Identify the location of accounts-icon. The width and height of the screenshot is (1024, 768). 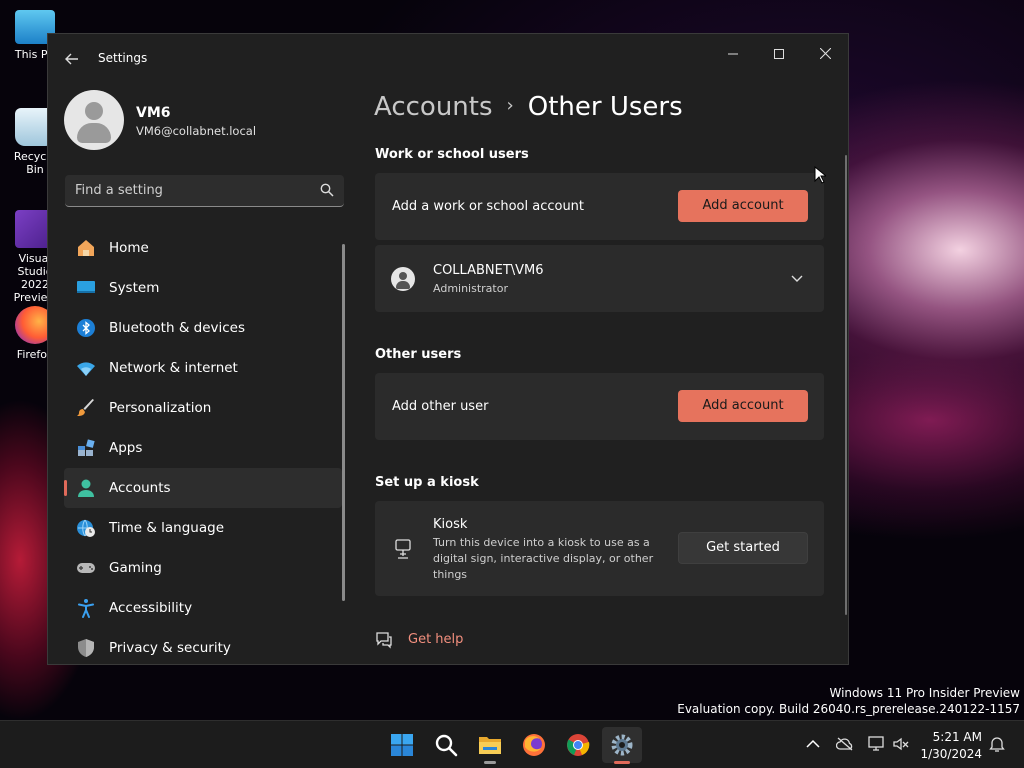
(86, 488).